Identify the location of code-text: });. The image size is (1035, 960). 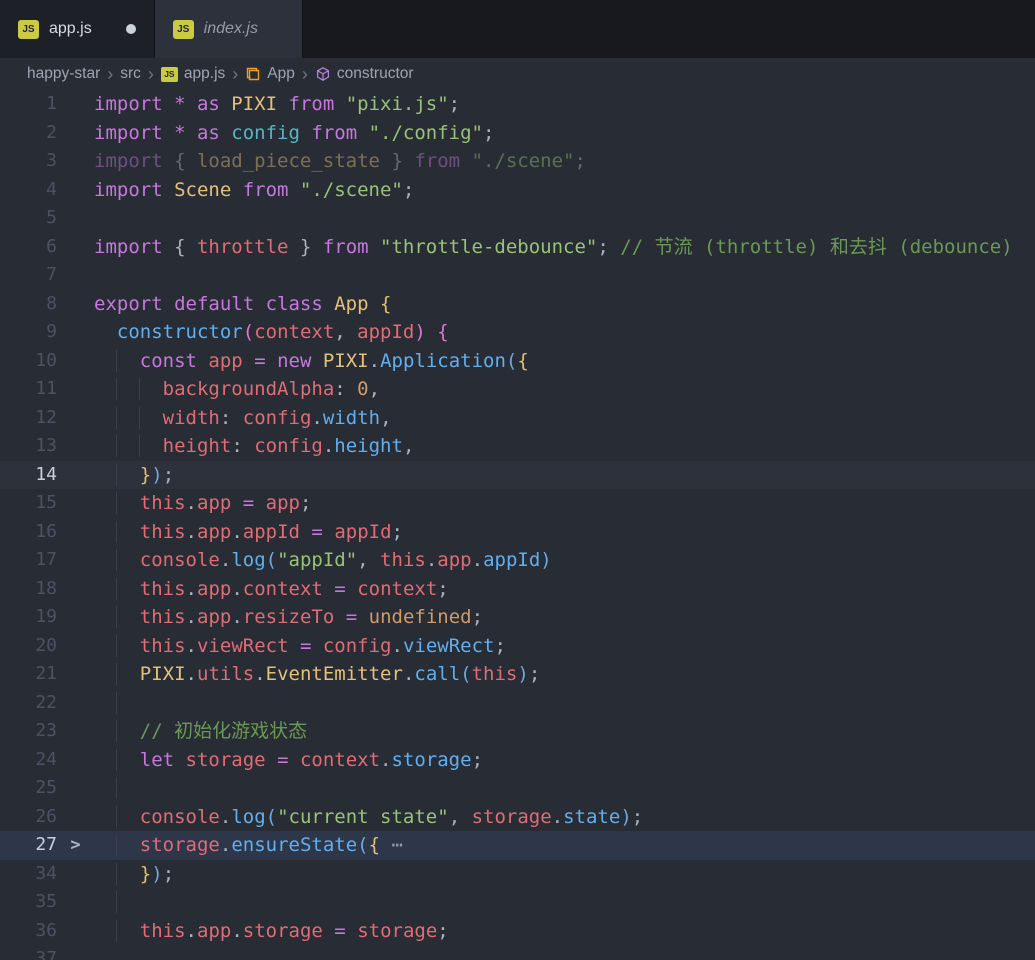
(564, 874).